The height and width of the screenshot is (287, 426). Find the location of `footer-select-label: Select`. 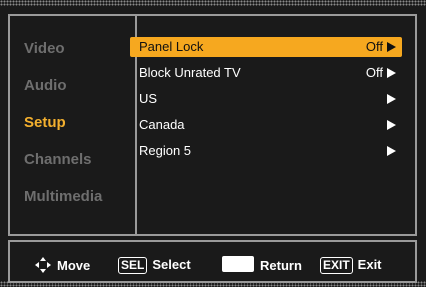

footer-select-label: Select is located at coordinates (171, 264).